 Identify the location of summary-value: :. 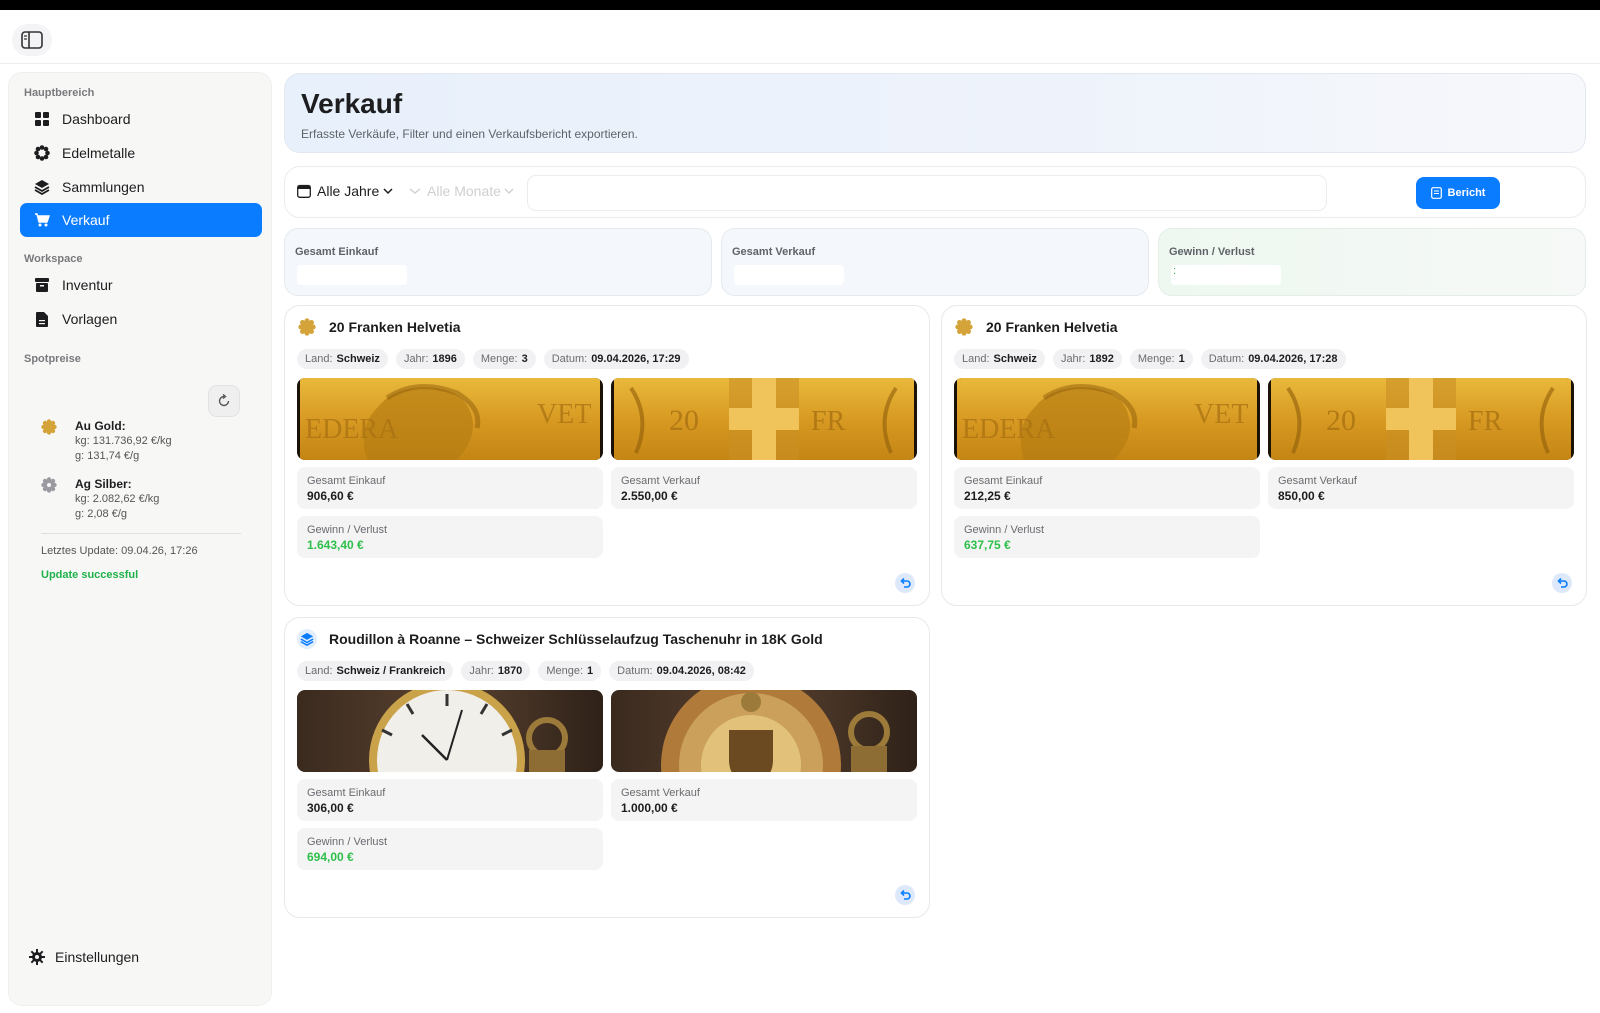
(1226, 275).